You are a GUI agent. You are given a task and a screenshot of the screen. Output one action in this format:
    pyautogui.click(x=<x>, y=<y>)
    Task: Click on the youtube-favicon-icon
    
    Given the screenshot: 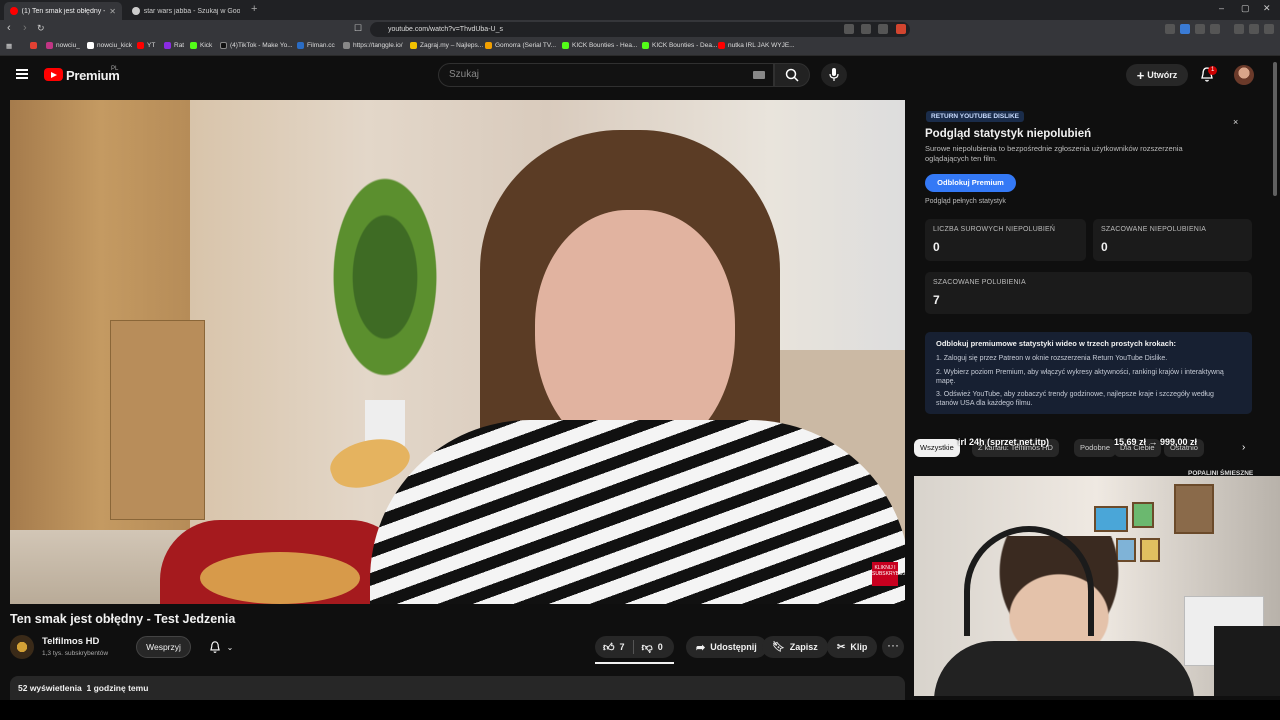 What is the action you would take?
    pyautogui.click(x=14, y=11)
    